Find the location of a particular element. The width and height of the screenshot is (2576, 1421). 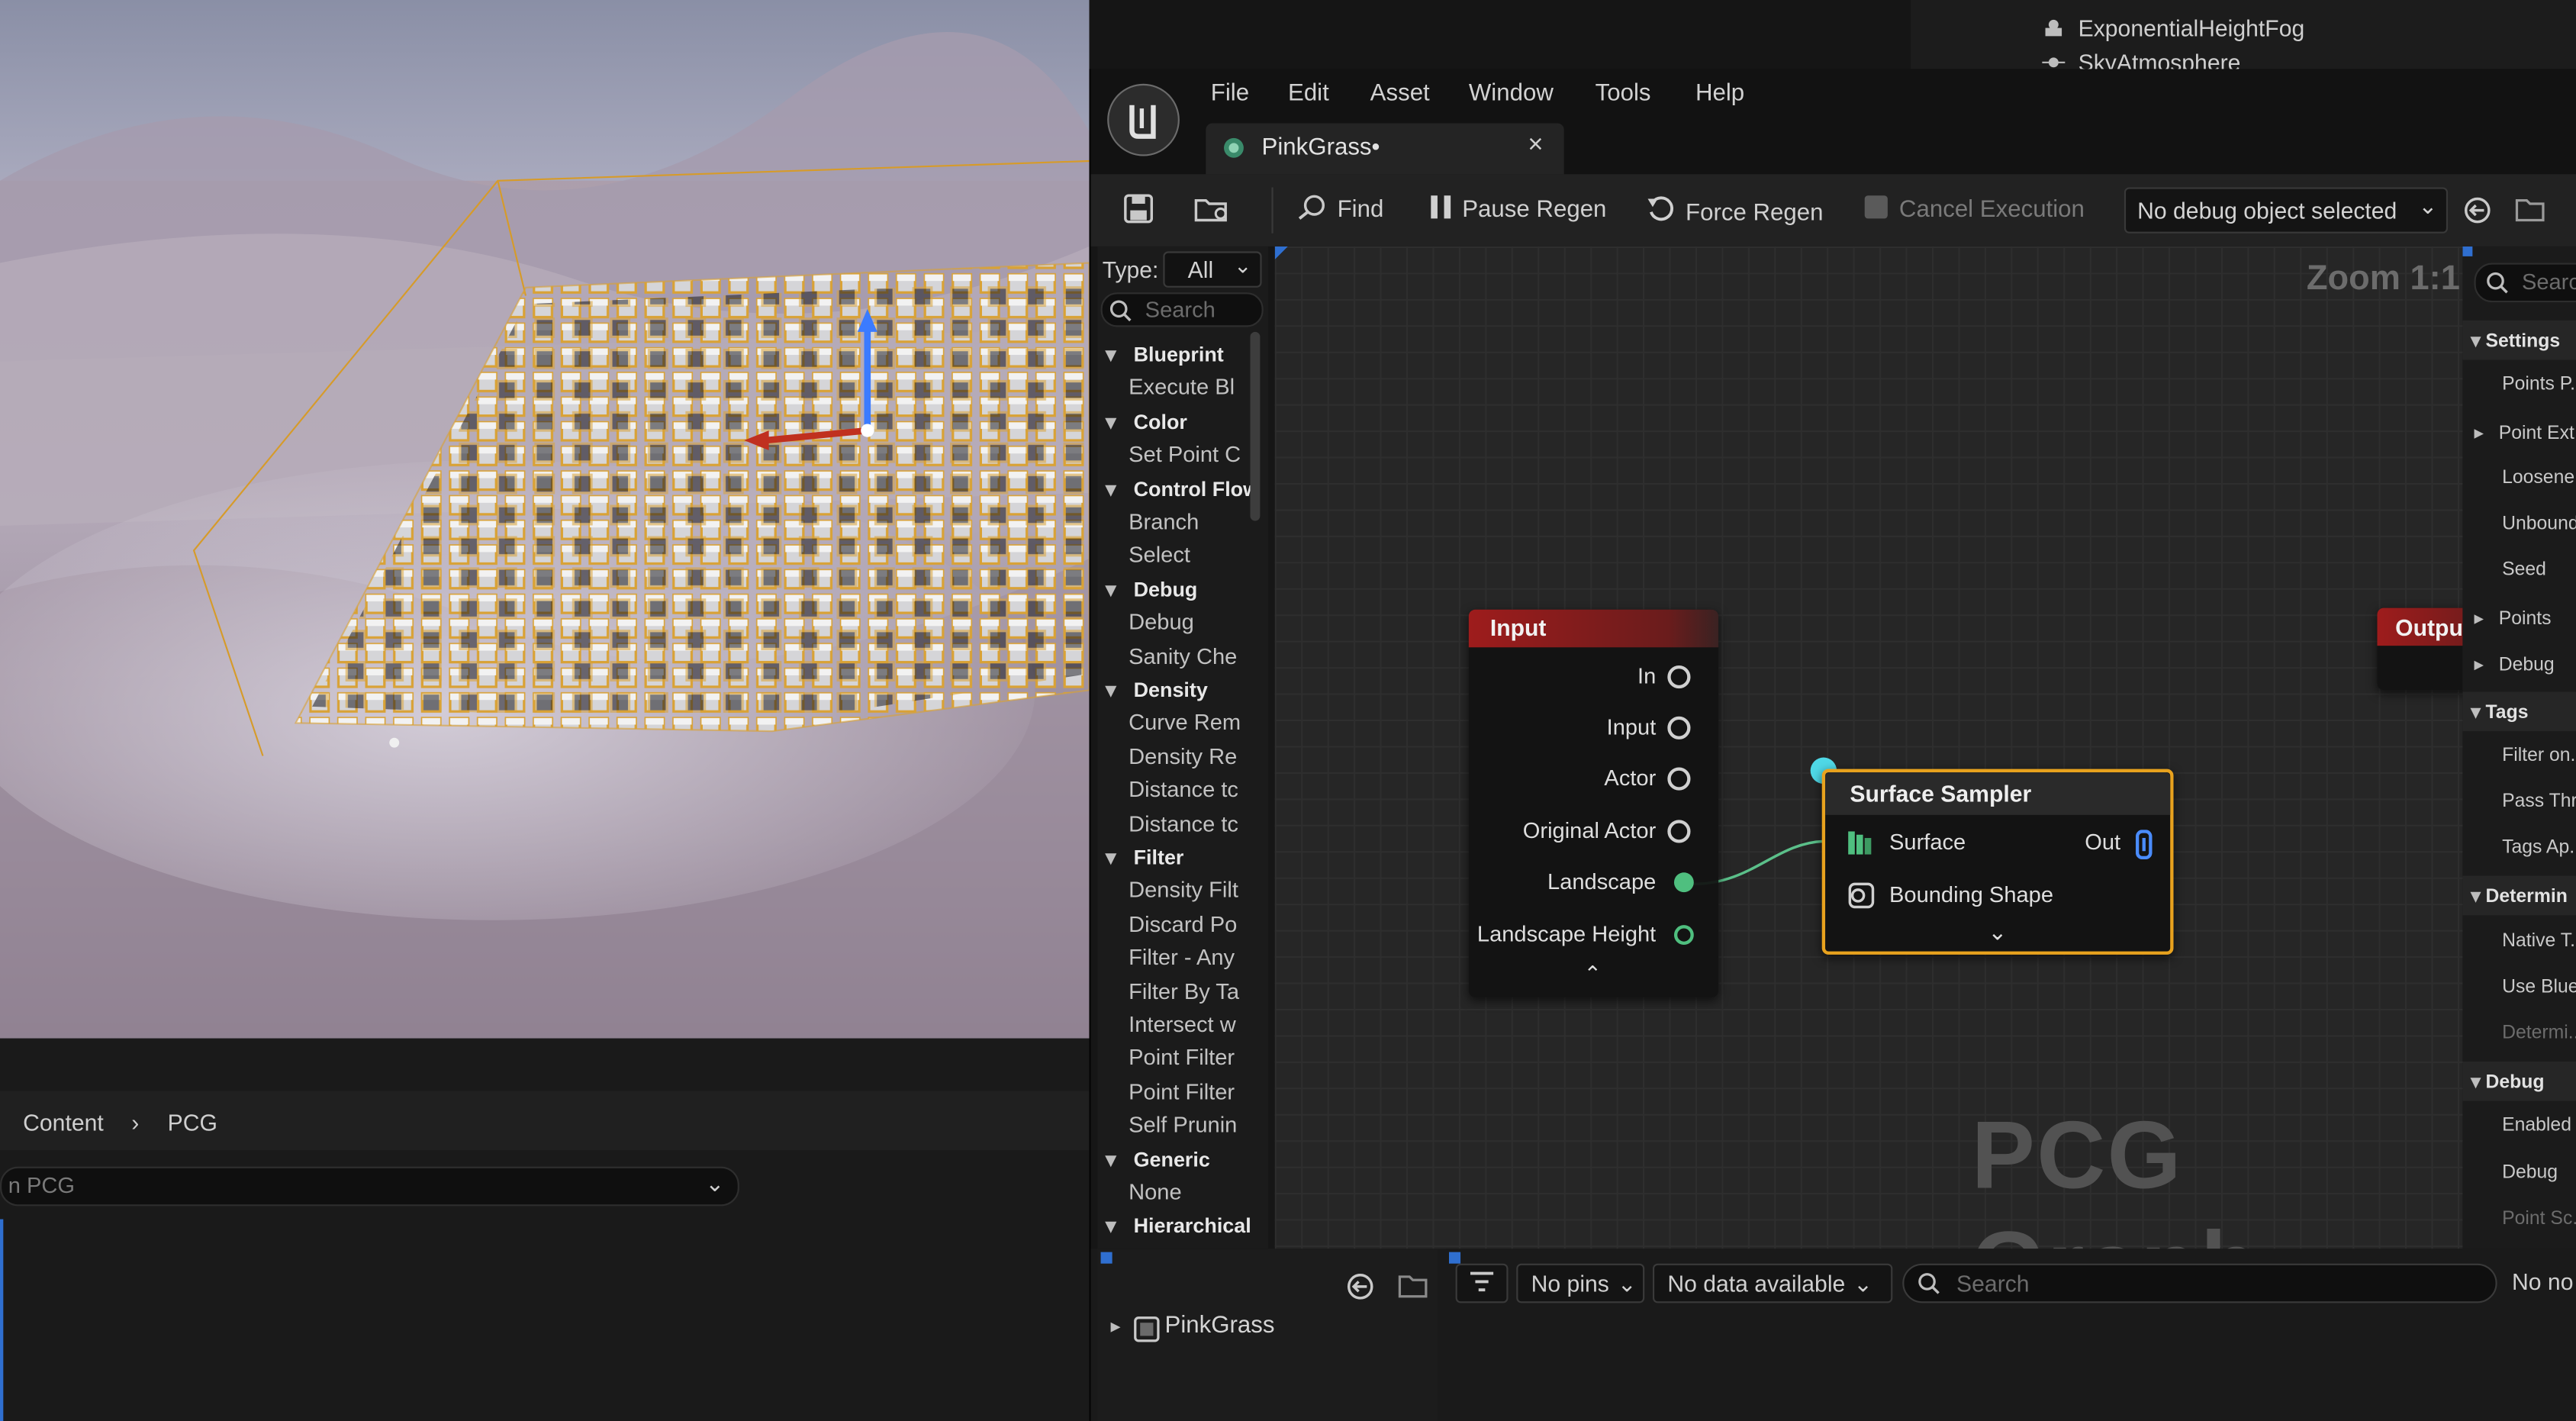

palette-item: Intersect w is located at coordinates (1182, 1024).